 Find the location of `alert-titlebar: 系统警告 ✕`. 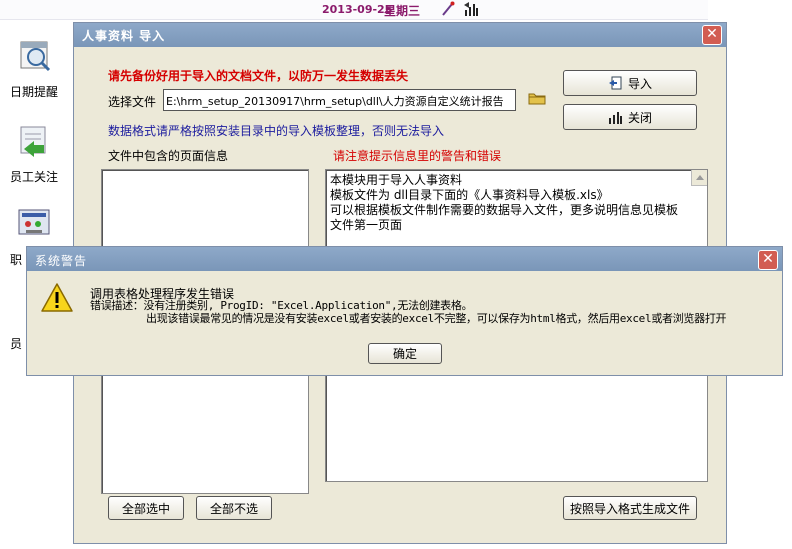

alert-titlebar: 系统警告 ✕ is located at coordinates (404, 259).